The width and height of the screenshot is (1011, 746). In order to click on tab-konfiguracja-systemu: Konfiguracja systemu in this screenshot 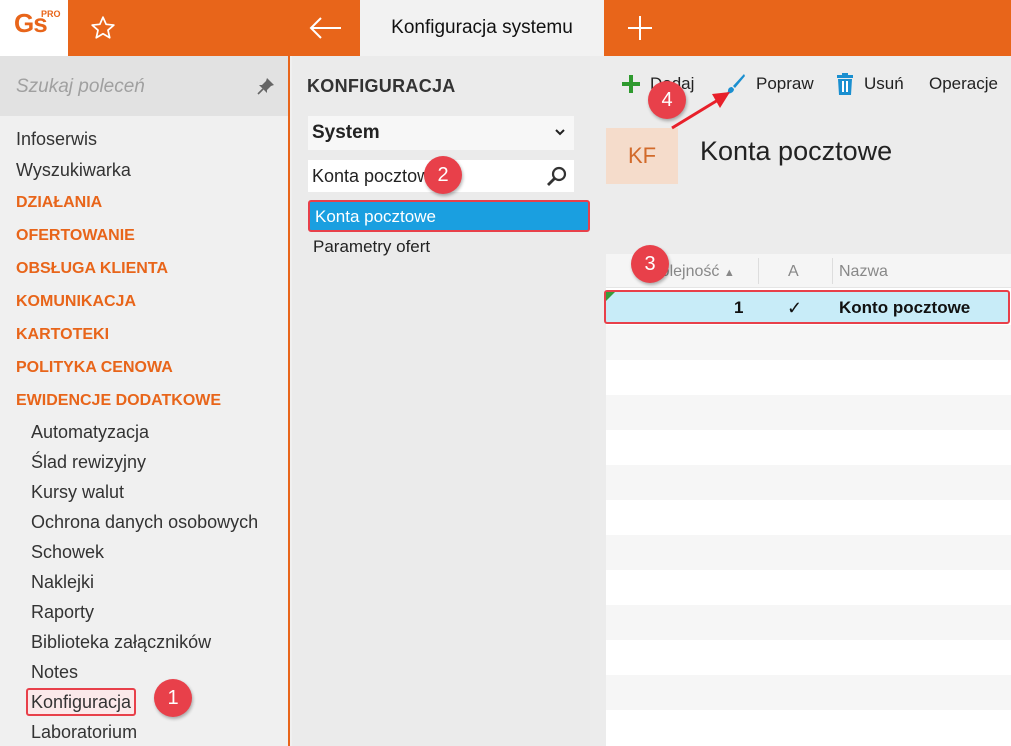, I will do `click(482, 28)`.